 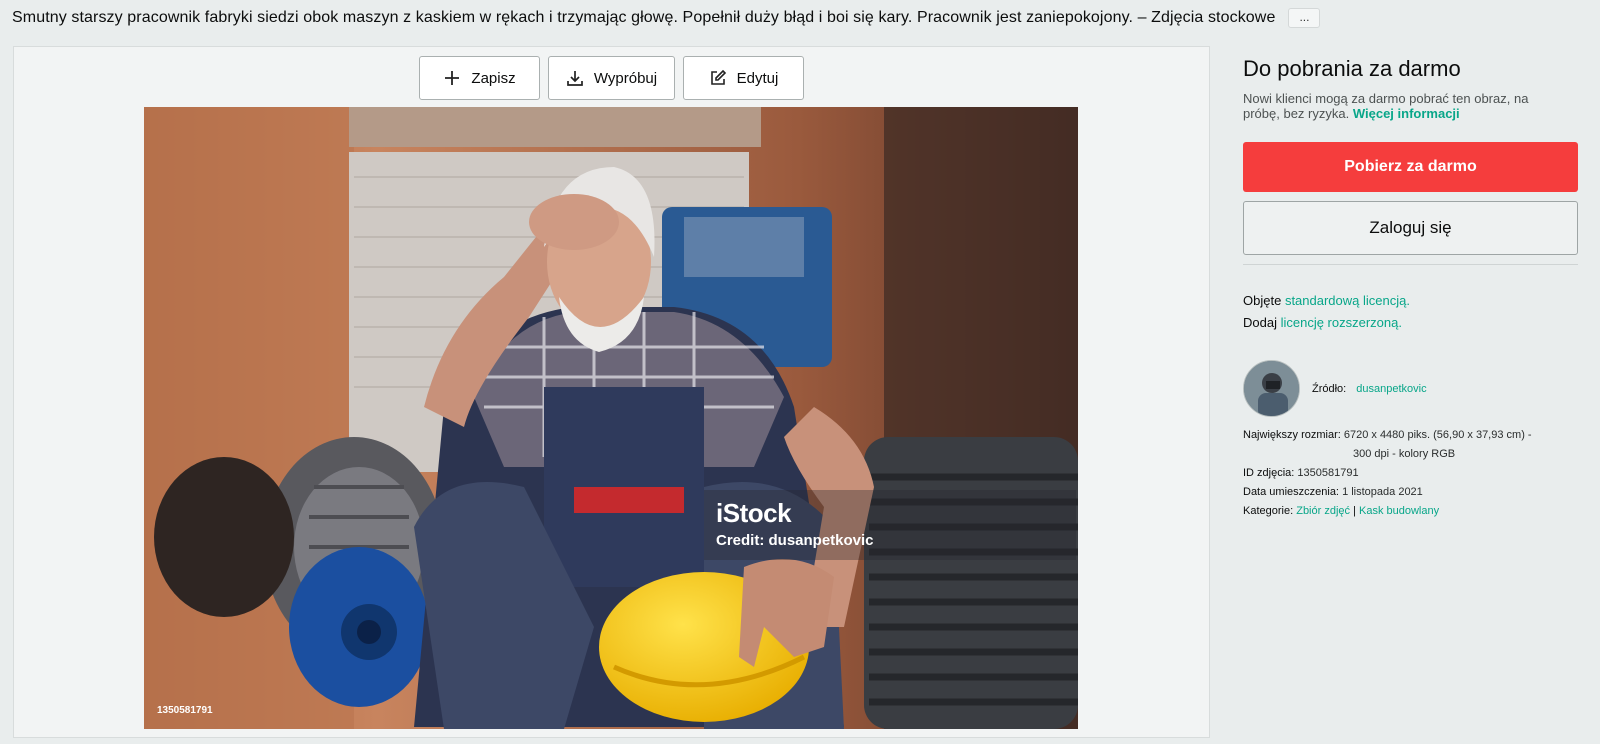 I want to click on categories-row: Kategorie: Zbiór zdjęć | Kask budowlany, so click(x=1410, y=511).